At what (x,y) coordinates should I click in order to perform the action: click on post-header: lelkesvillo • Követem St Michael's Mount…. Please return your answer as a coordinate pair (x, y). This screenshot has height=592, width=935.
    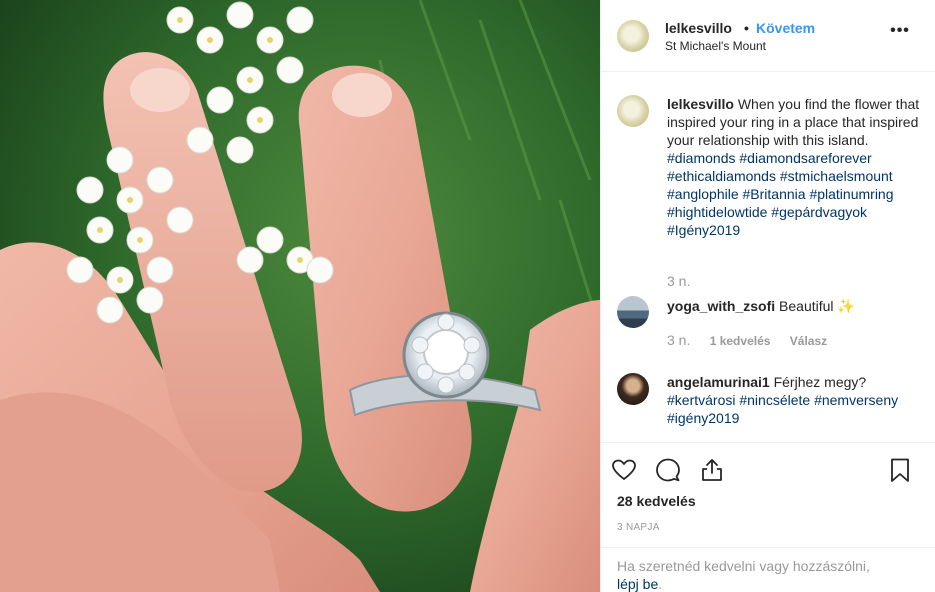
    Looking at the image, I should click on (768, 36).